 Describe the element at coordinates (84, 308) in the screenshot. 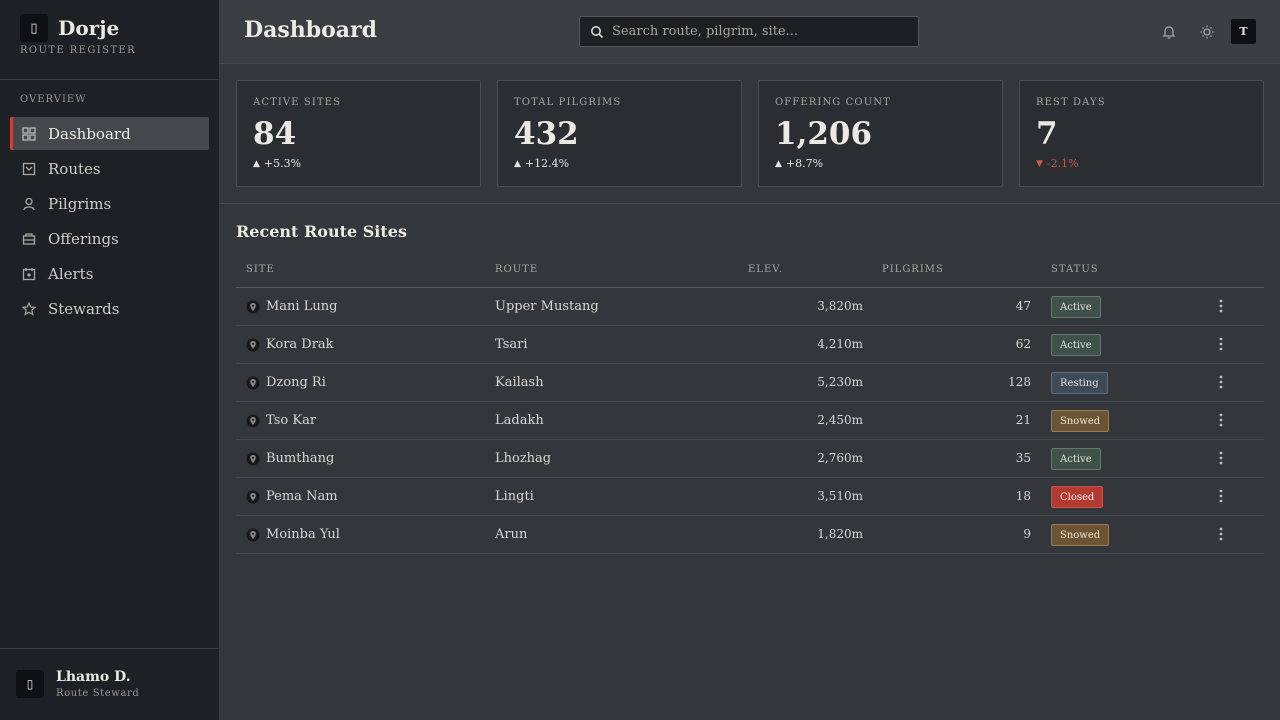

I see `sidebar-item-label: Stewards` at that location.